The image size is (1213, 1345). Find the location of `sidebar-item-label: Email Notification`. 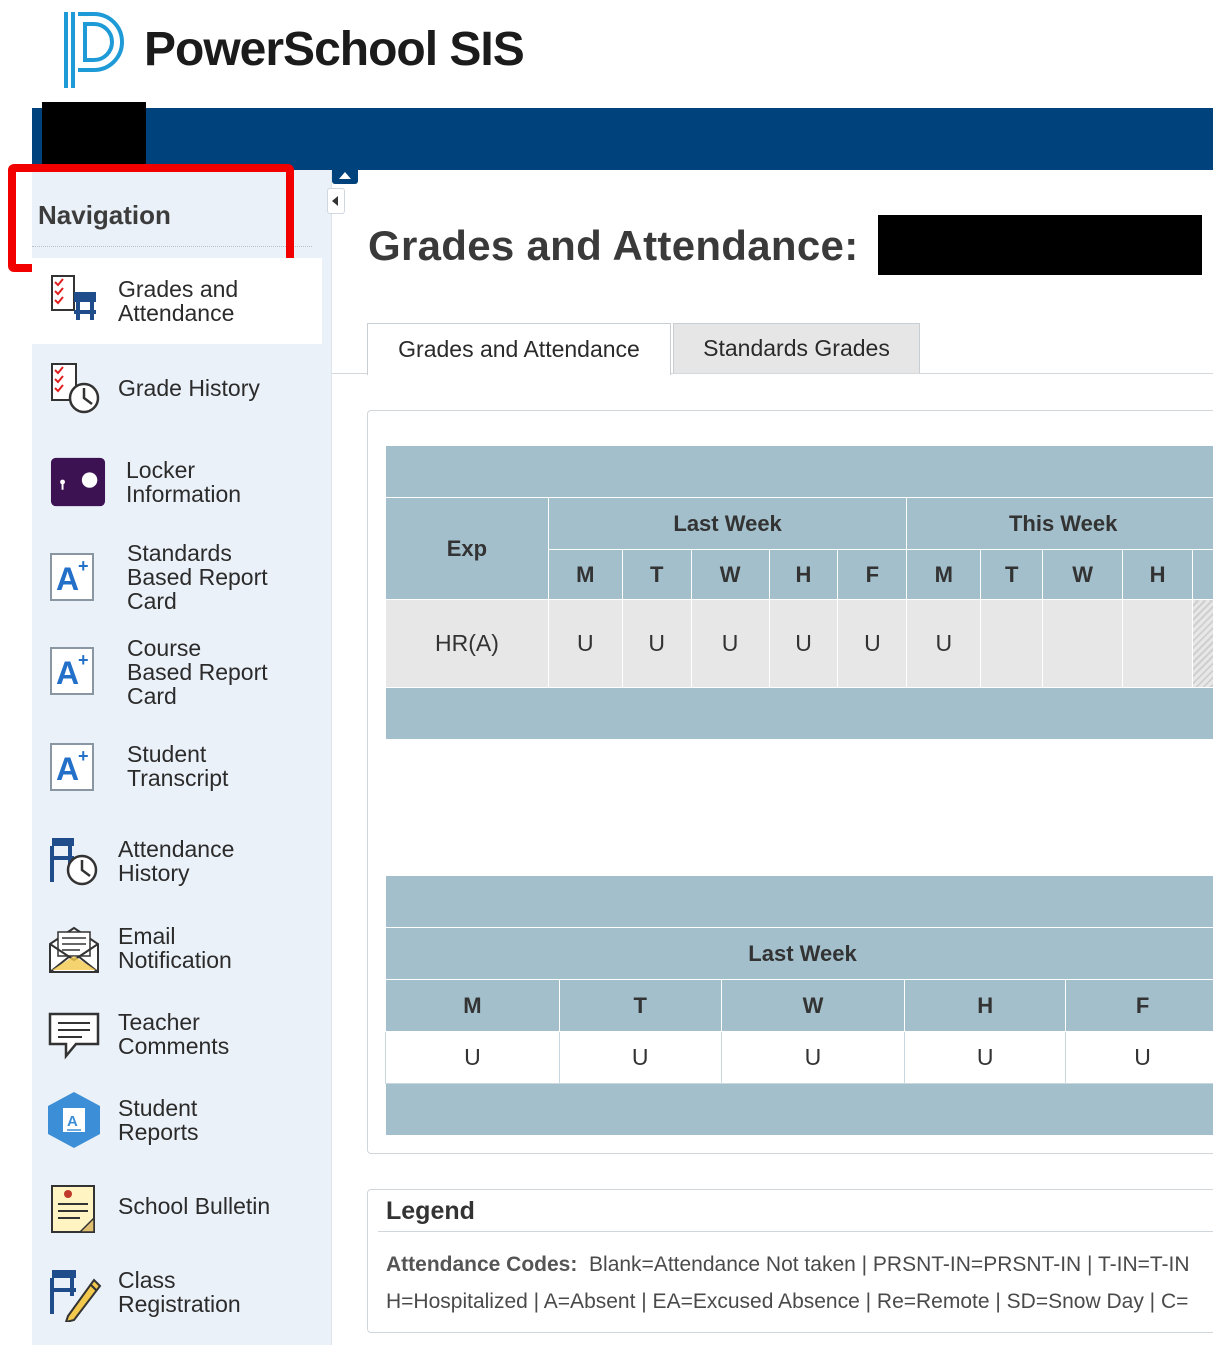

sidebar-item-label: Email Notification is located at coordinates (175, 948).